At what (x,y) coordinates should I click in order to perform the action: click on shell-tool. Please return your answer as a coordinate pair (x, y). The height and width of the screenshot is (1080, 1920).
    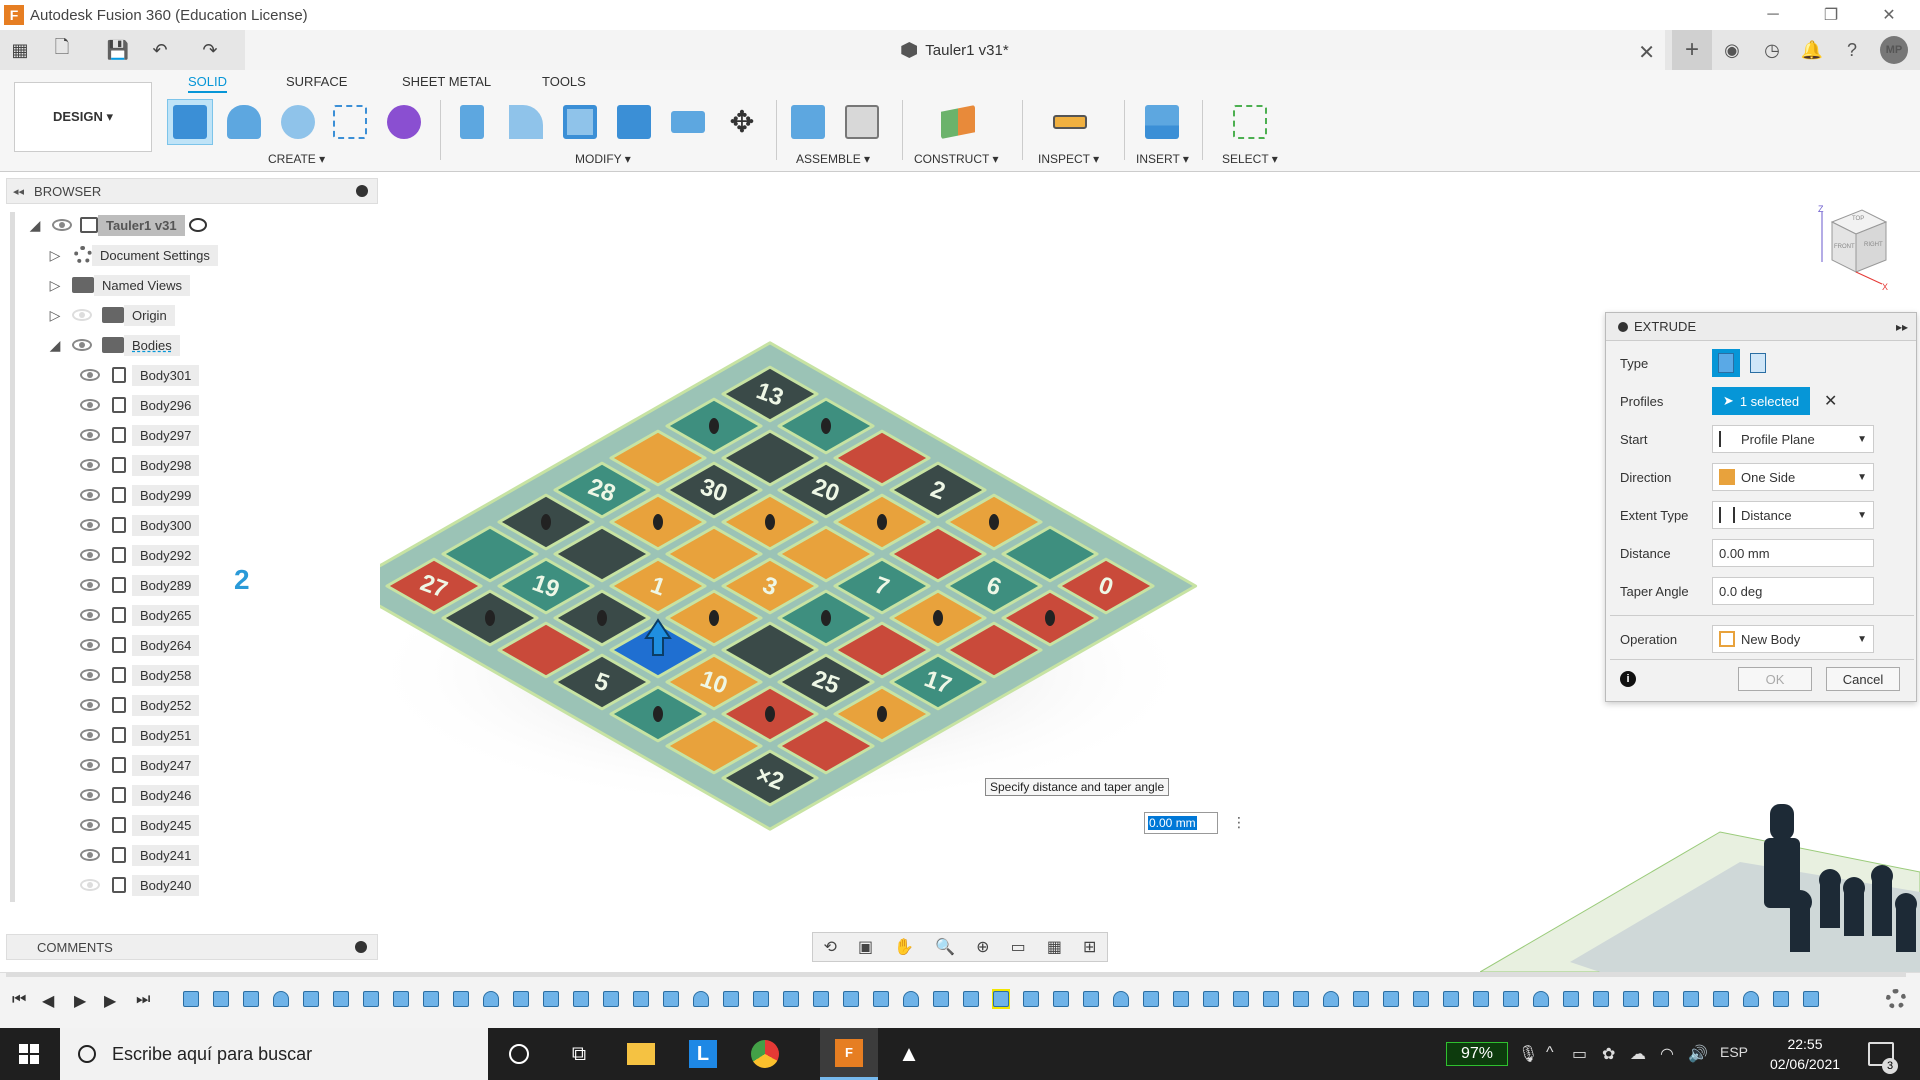
    Looking at the image, I should click on (580, 122).